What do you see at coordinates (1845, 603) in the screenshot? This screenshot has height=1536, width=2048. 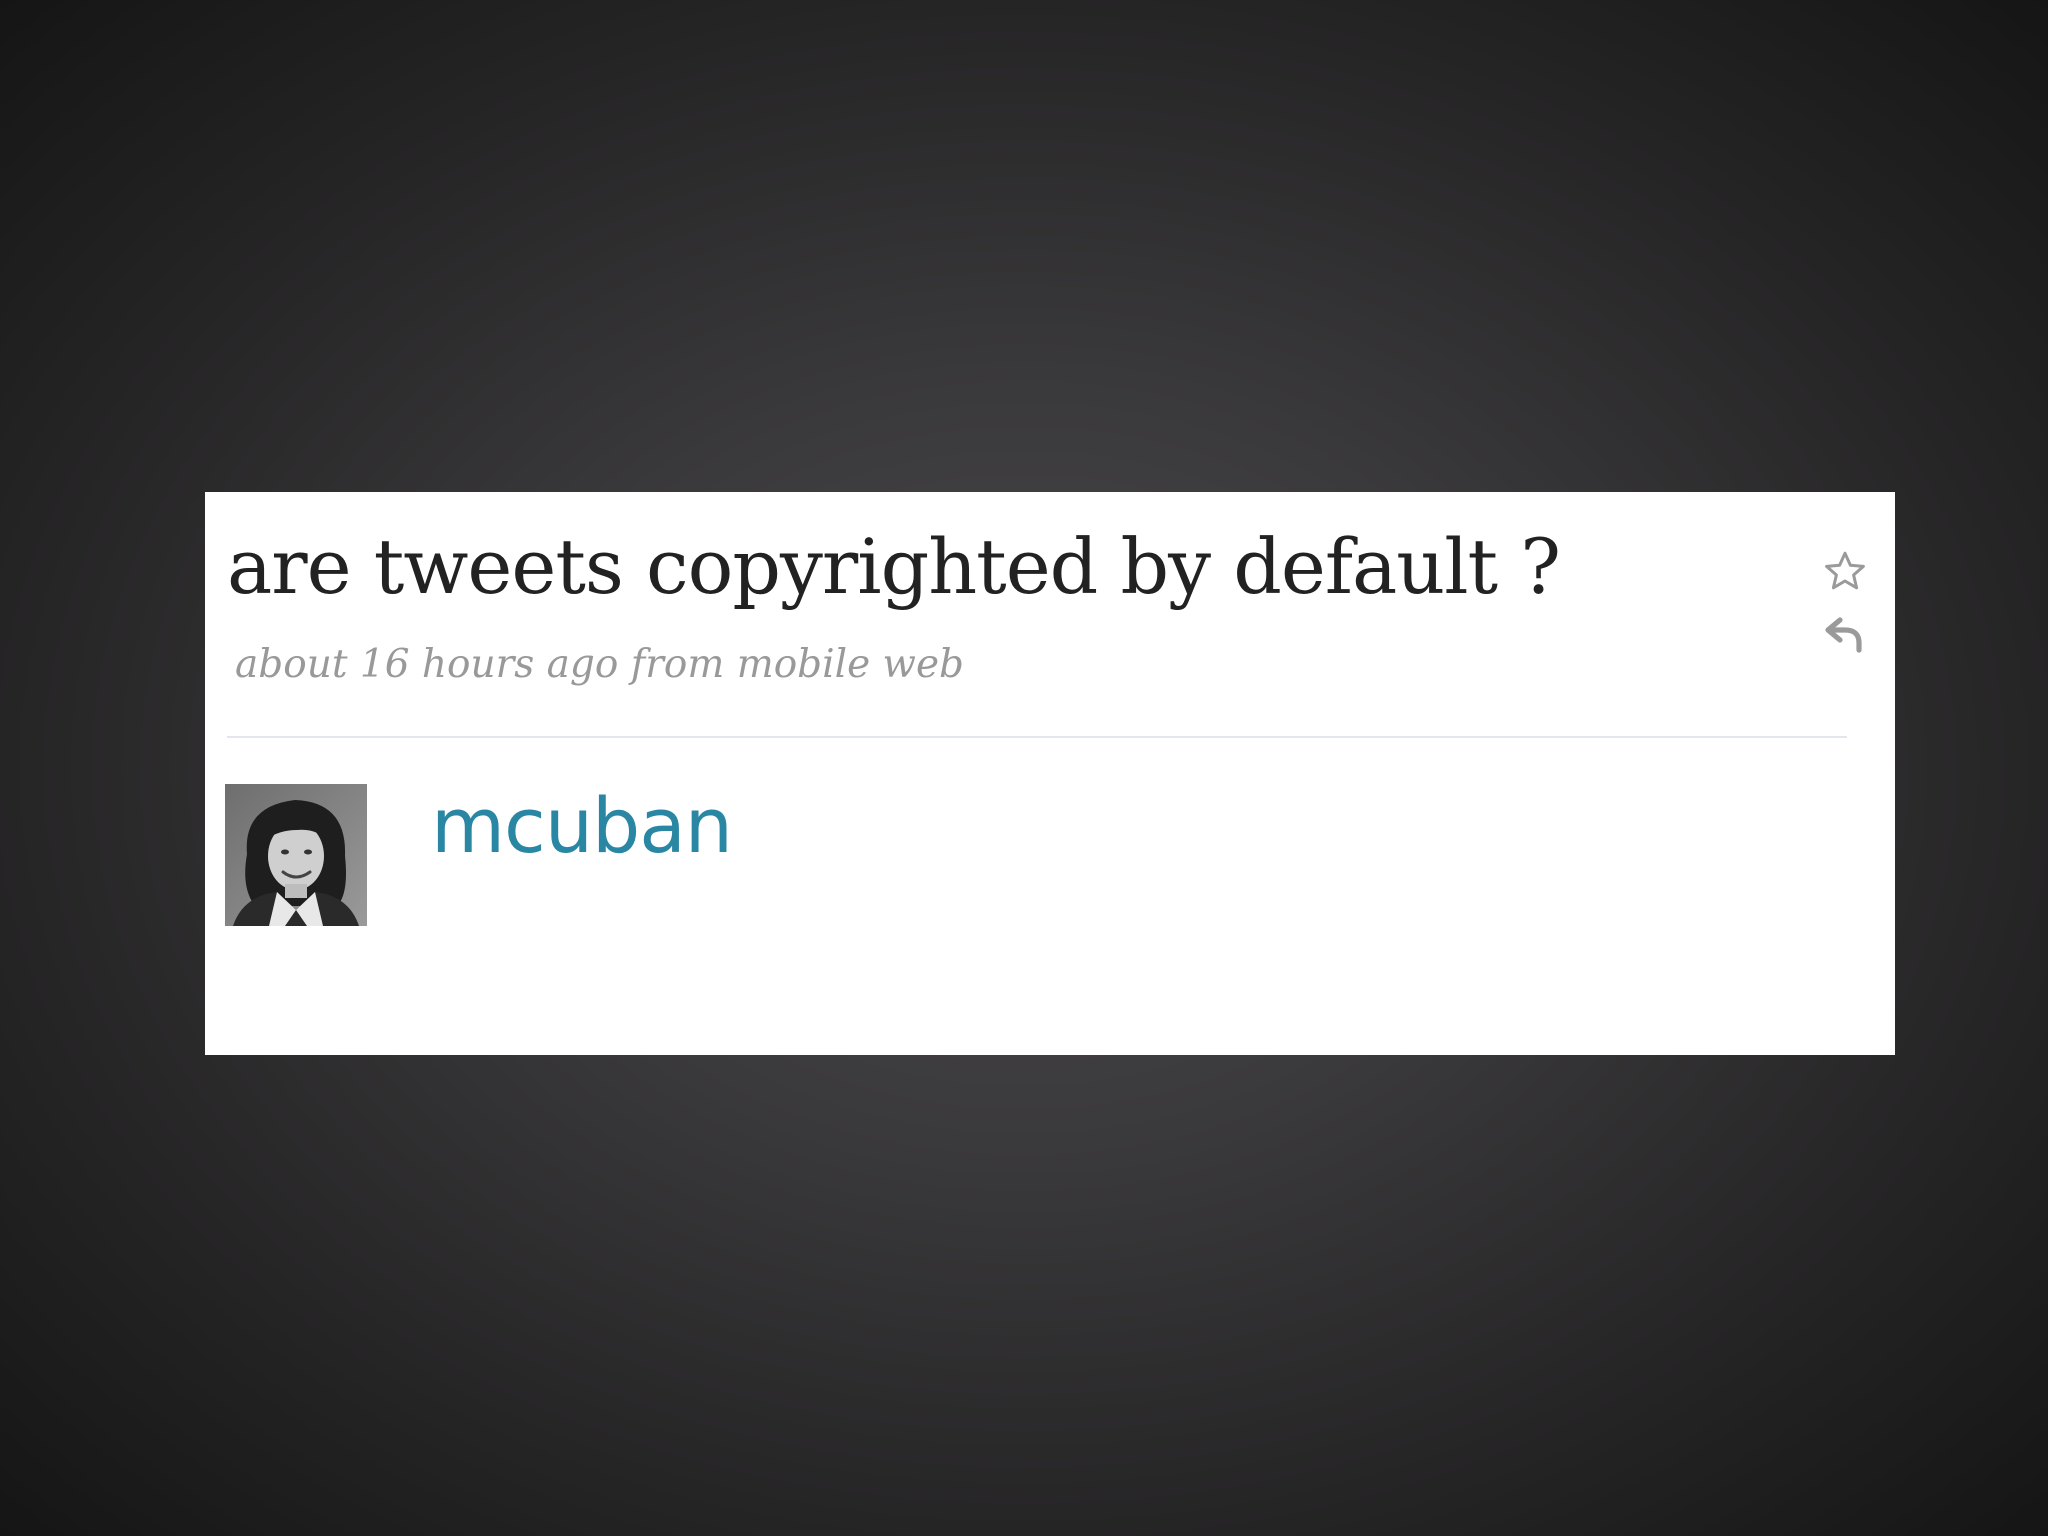 I see `tweet-actions` at bounding box center [1845, 603].